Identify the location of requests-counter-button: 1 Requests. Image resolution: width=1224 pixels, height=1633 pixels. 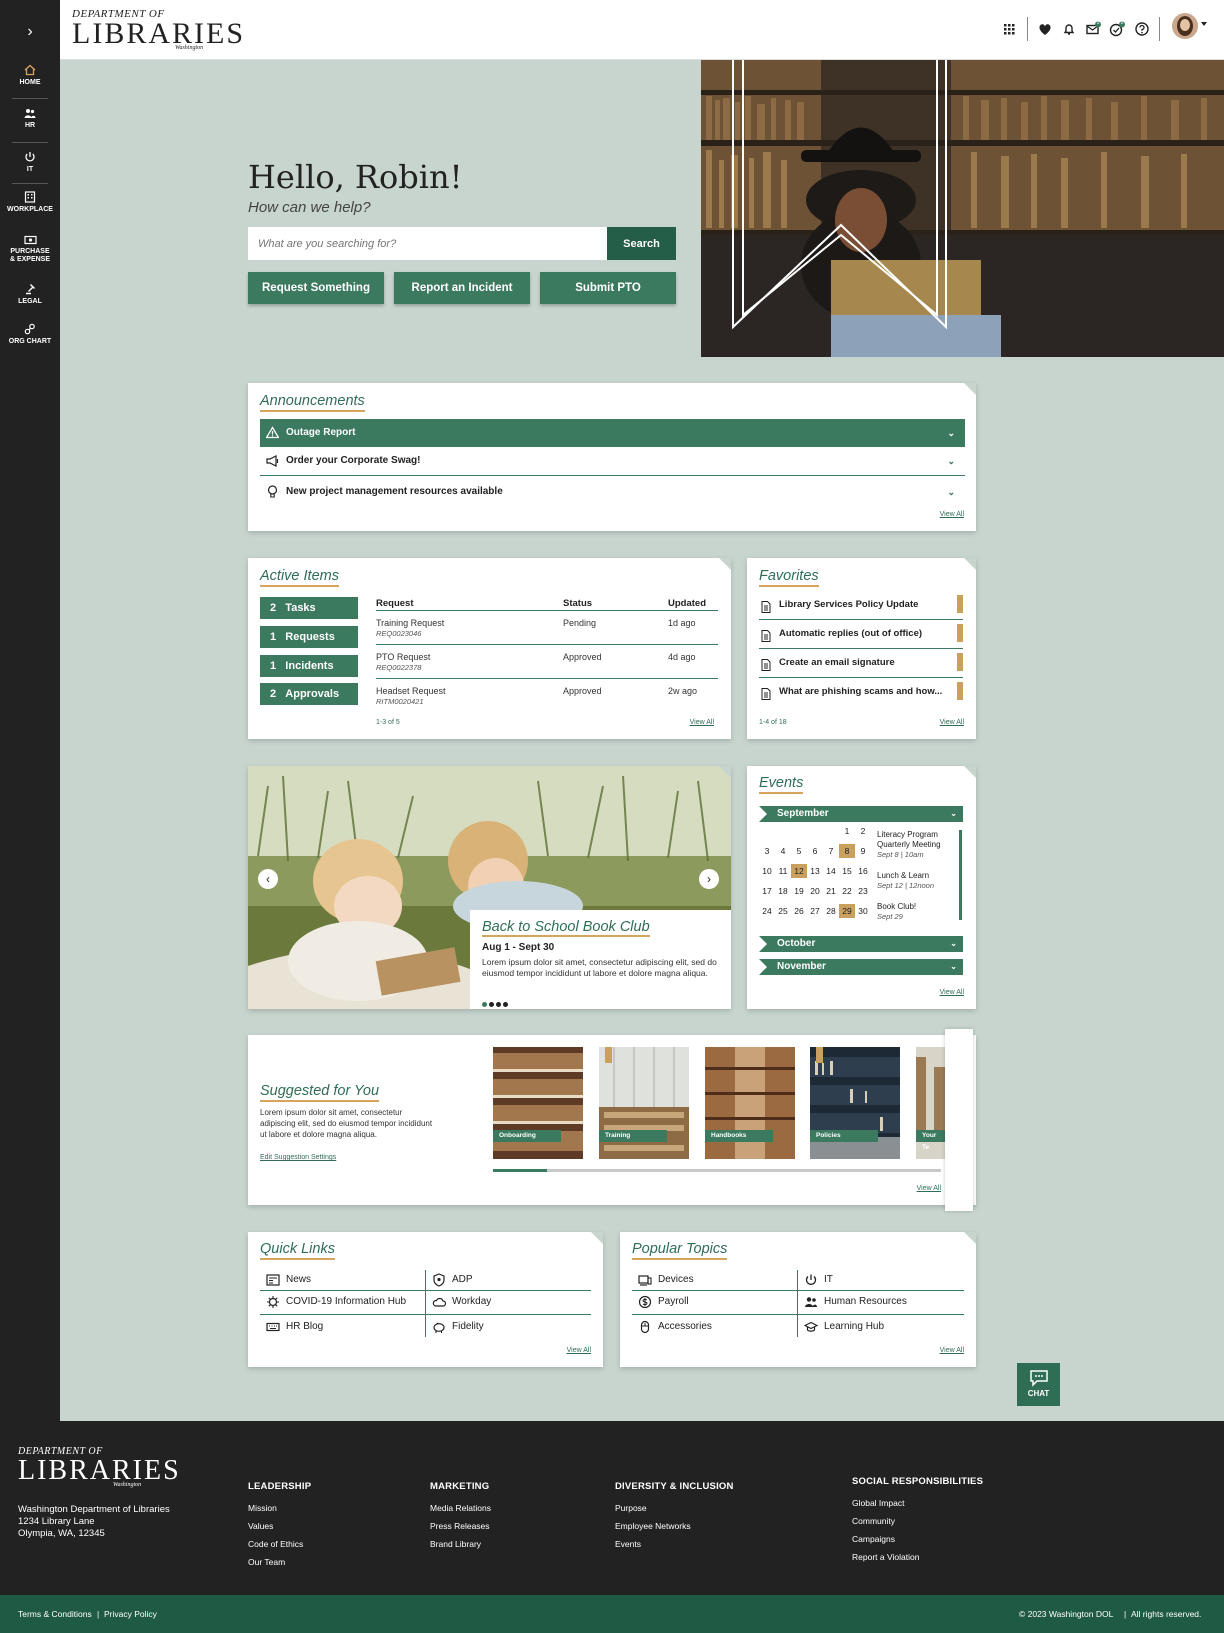
(309, 637).